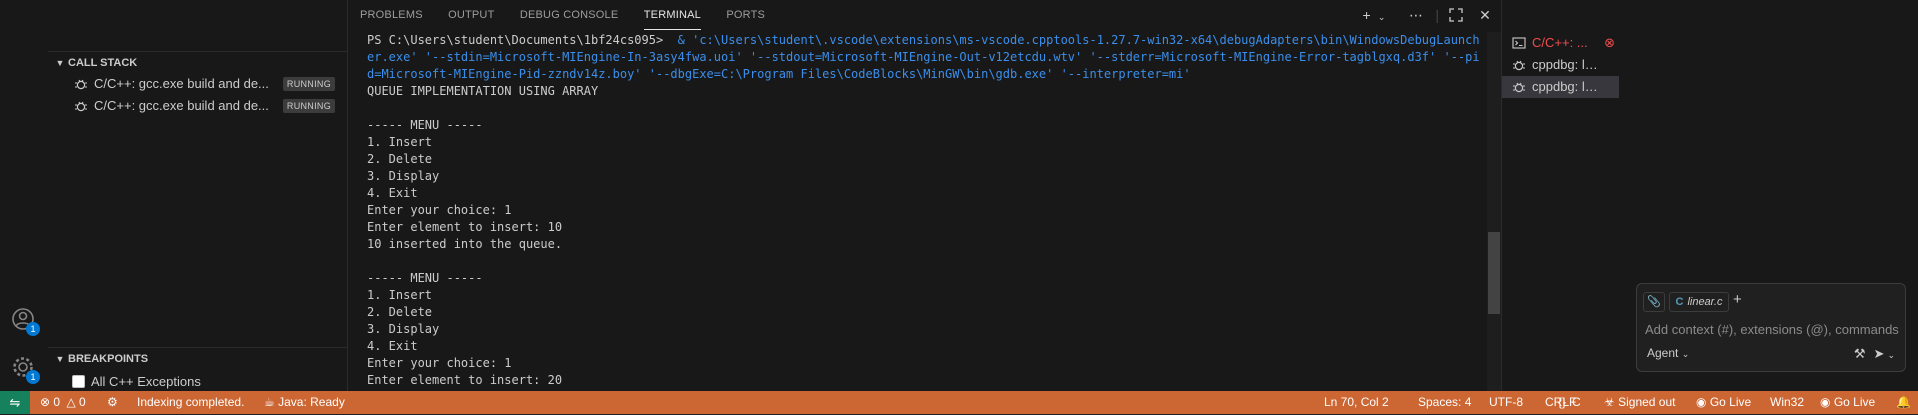  Describe the element at coordinates (672, 15) in the screenshot. I see `tab-terminal: TERMINAL` at that location.